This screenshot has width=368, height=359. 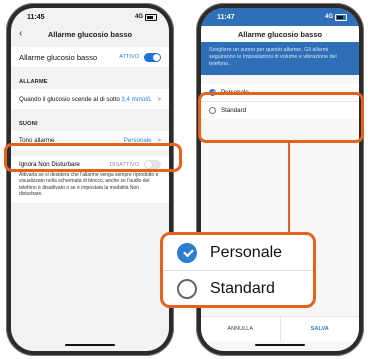 What do you see at coordinates (129, 57) in the screenshot?
I see `alarm-state-text: ATTIVO` at bounding box center [129, 57].